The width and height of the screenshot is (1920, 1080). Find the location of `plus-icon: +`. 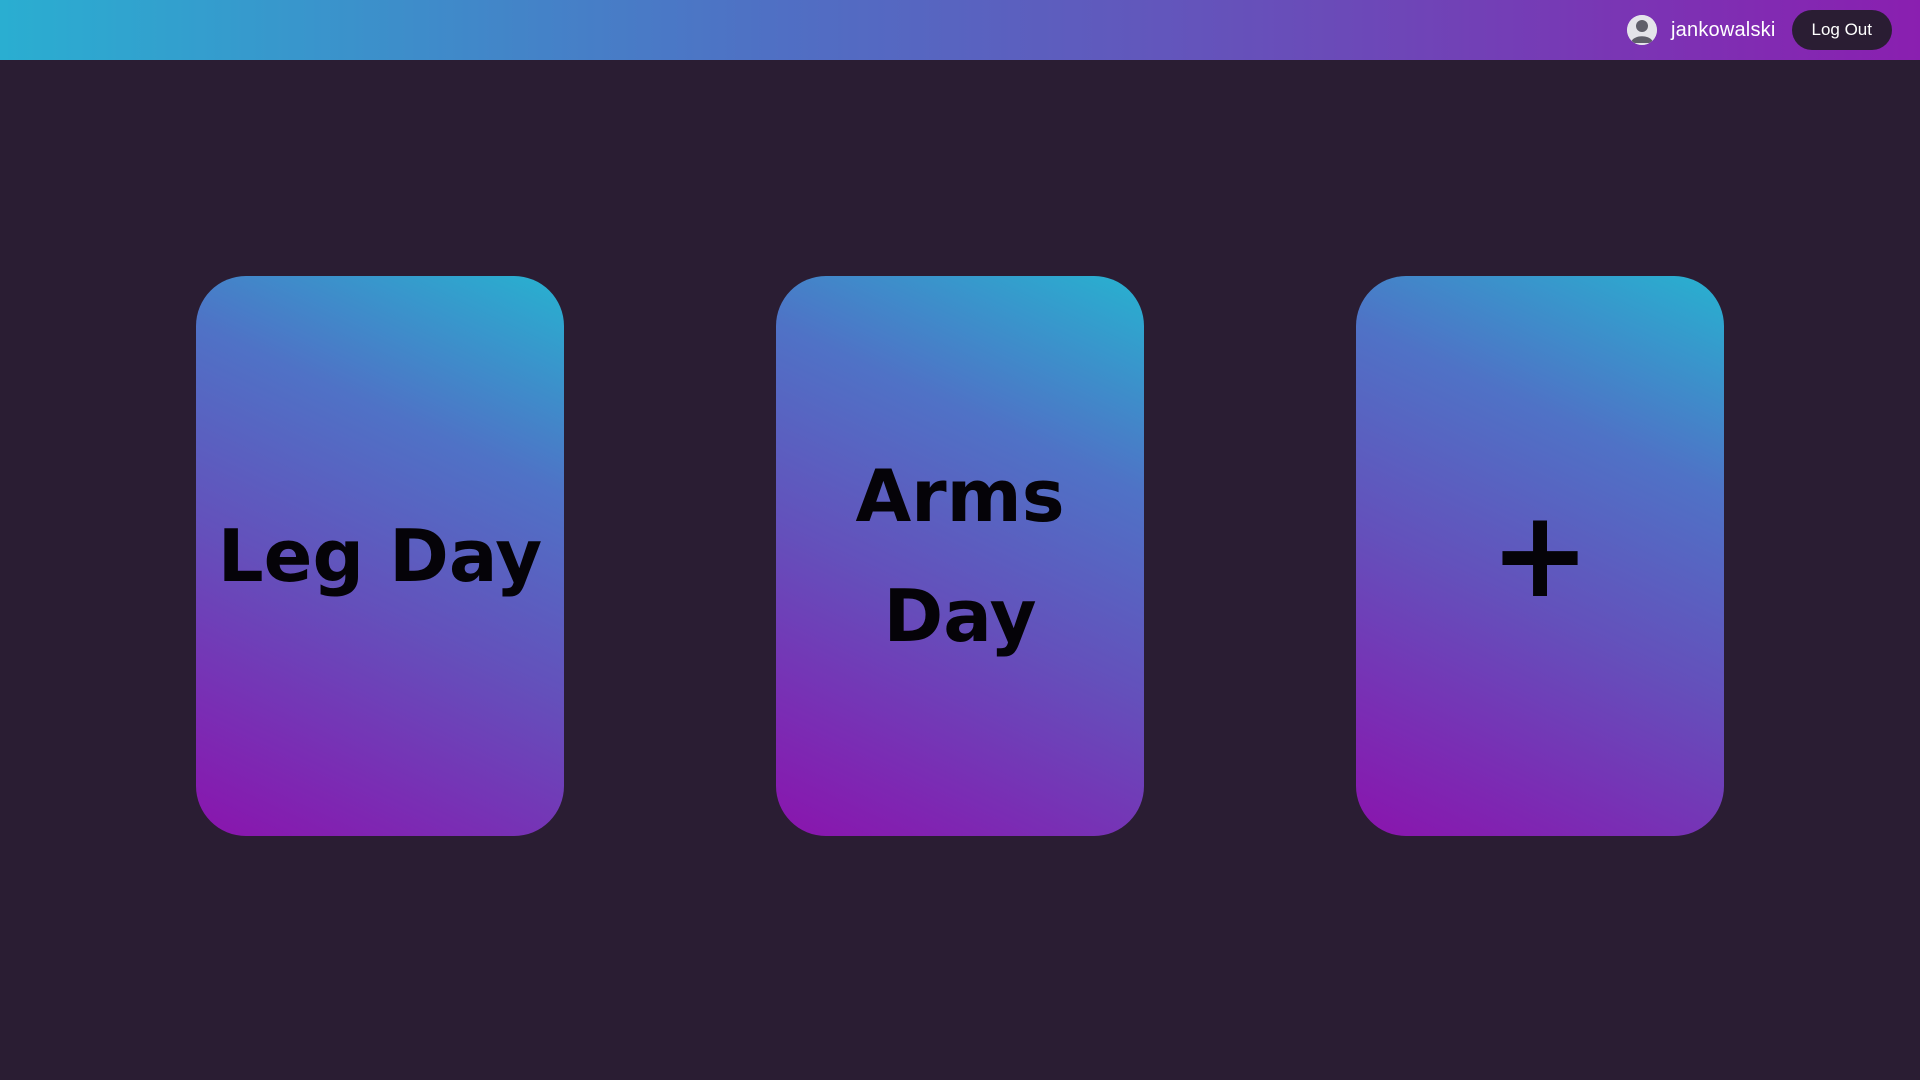

plus-icon: + is located at coordinates (1540, 555).